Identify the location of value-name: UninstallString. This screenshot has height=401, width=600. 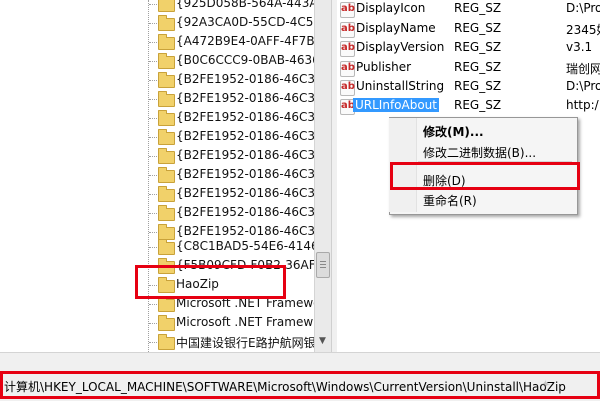
(400, 86).